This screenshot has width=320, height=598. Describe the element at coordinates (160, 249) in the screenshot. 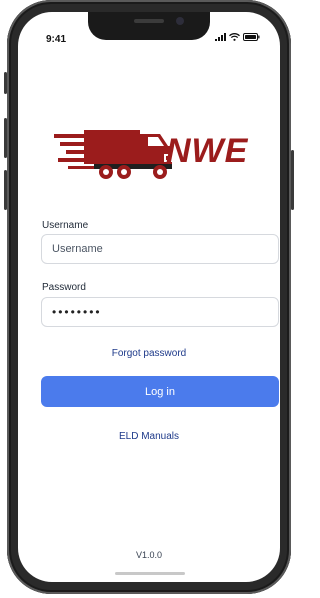

I see `username-input: Username` at that location.